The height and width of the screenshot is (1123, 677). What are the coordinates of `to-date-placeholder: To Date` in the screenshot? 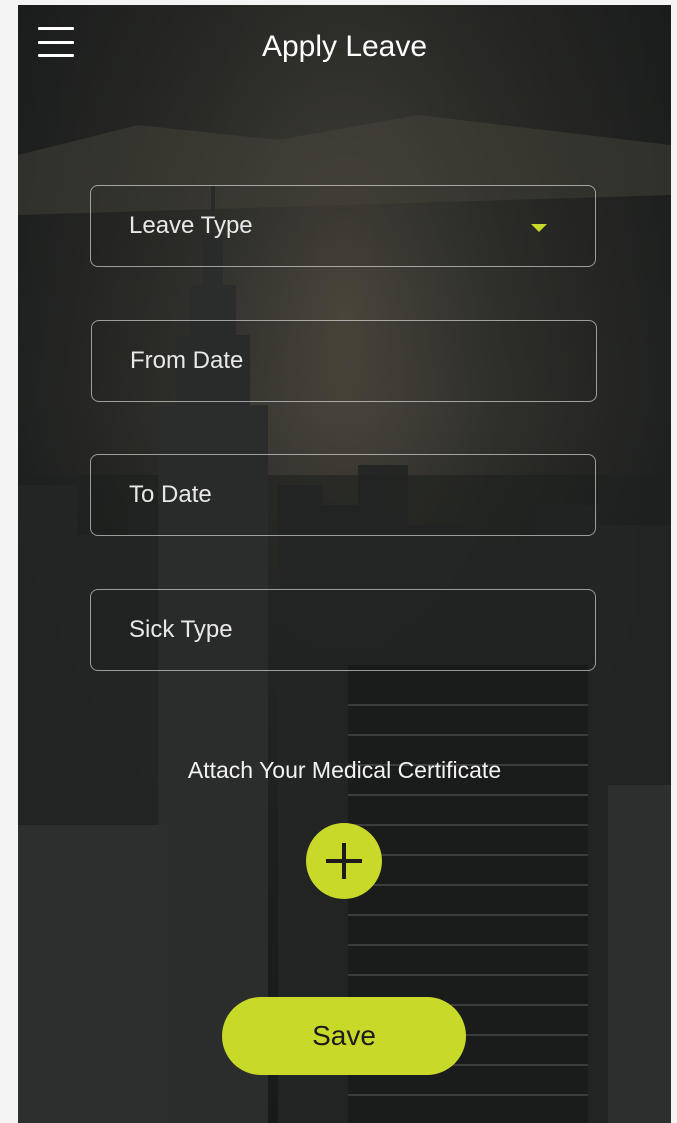 It's located at (170, 494).